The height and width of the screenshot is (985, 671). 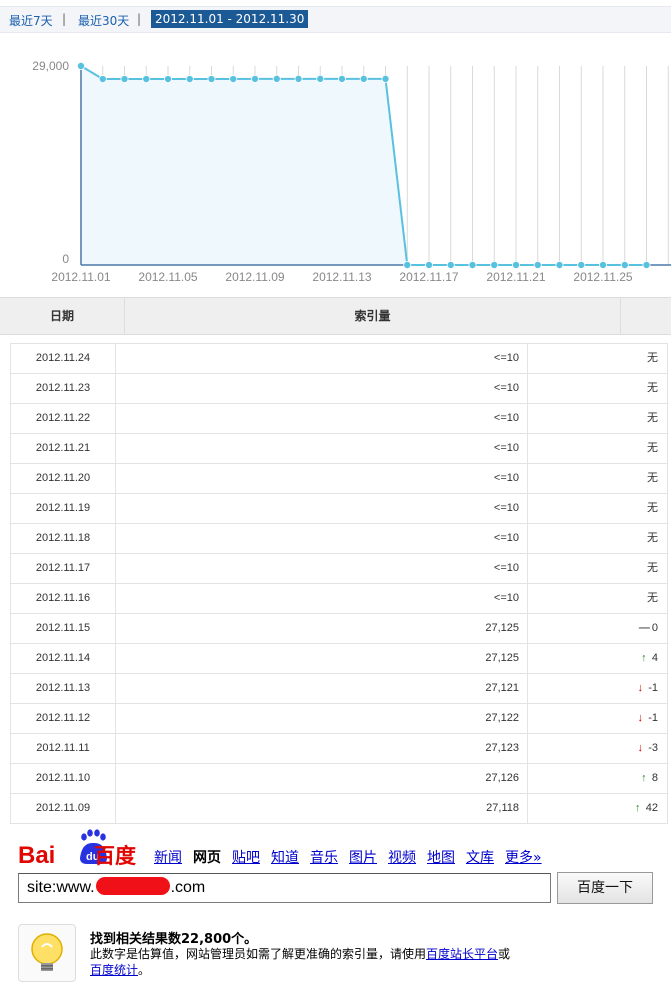 What do you see at coordinates (103, 20) in the screenshot?
I see `range-30-days-link: 最近30天` at bounding box center [103, 20].